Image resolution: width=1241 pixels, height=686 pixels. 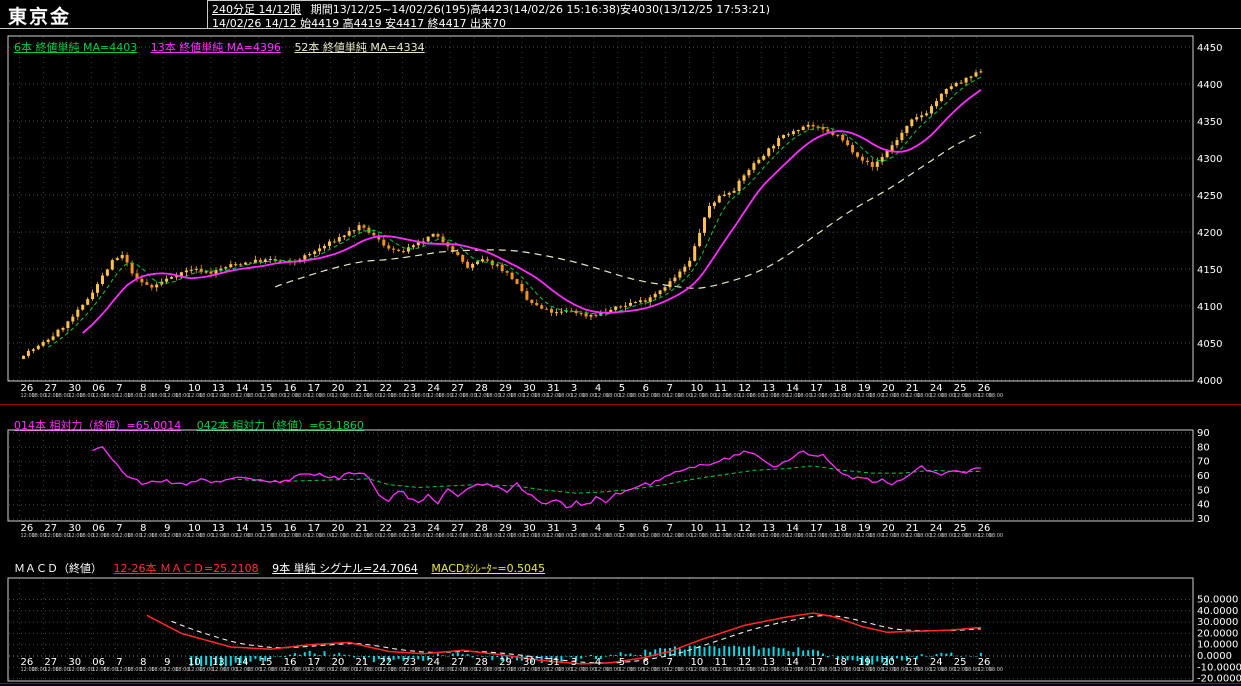 What do you see at coordinates (1209, 344) in the screenshot?
I see `price-axis-label: 4050` at bounding box center [1209, 344].